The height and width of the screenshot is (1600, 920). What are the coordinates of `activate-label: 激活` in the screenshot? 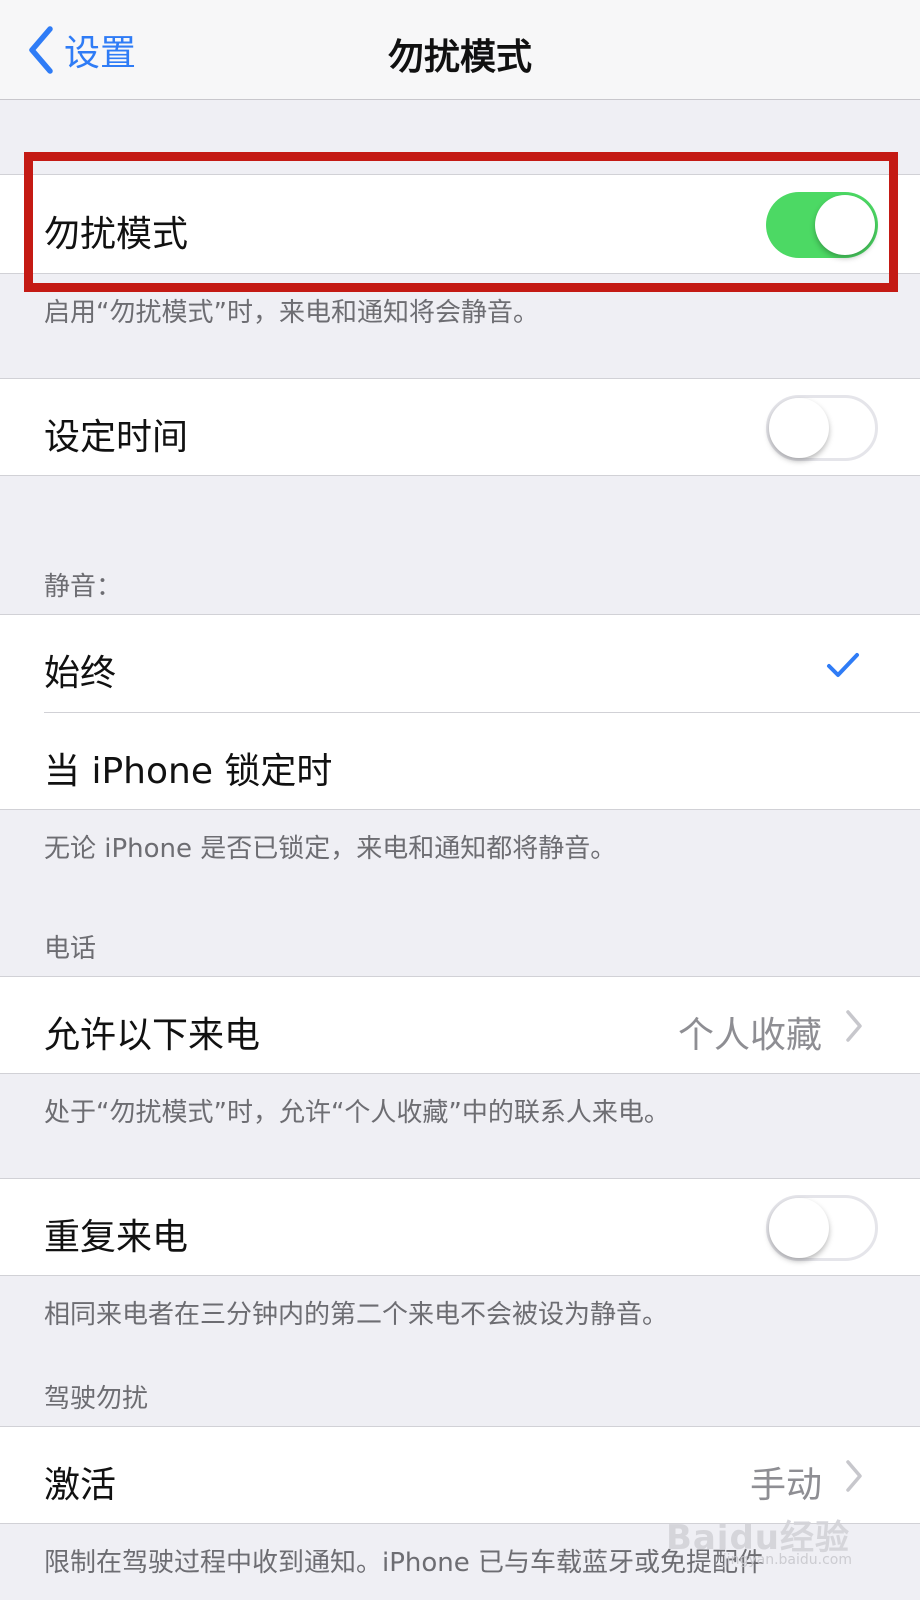 It's located at (80, 1485).